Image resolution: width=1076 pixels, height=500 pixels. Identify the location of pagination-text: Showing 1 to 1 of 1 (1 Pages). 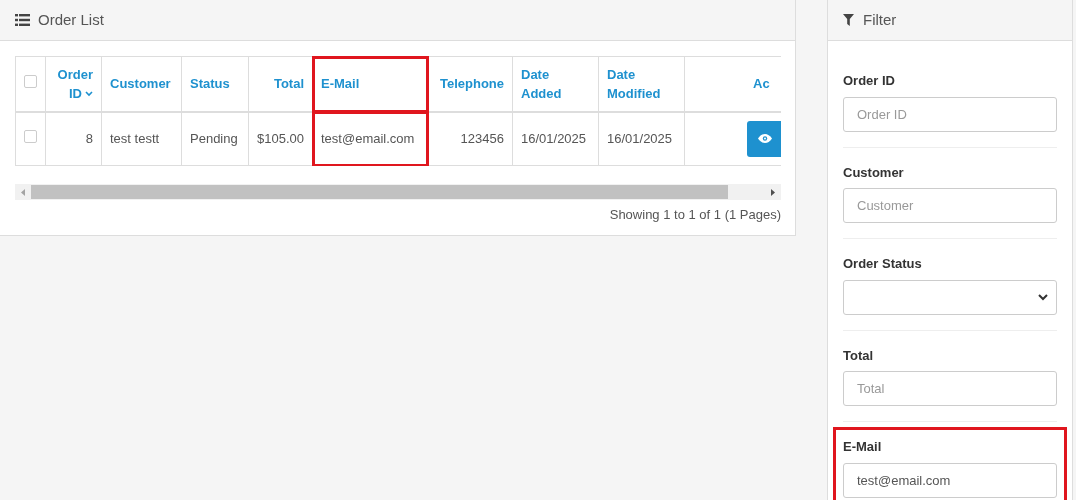
(695, 215).